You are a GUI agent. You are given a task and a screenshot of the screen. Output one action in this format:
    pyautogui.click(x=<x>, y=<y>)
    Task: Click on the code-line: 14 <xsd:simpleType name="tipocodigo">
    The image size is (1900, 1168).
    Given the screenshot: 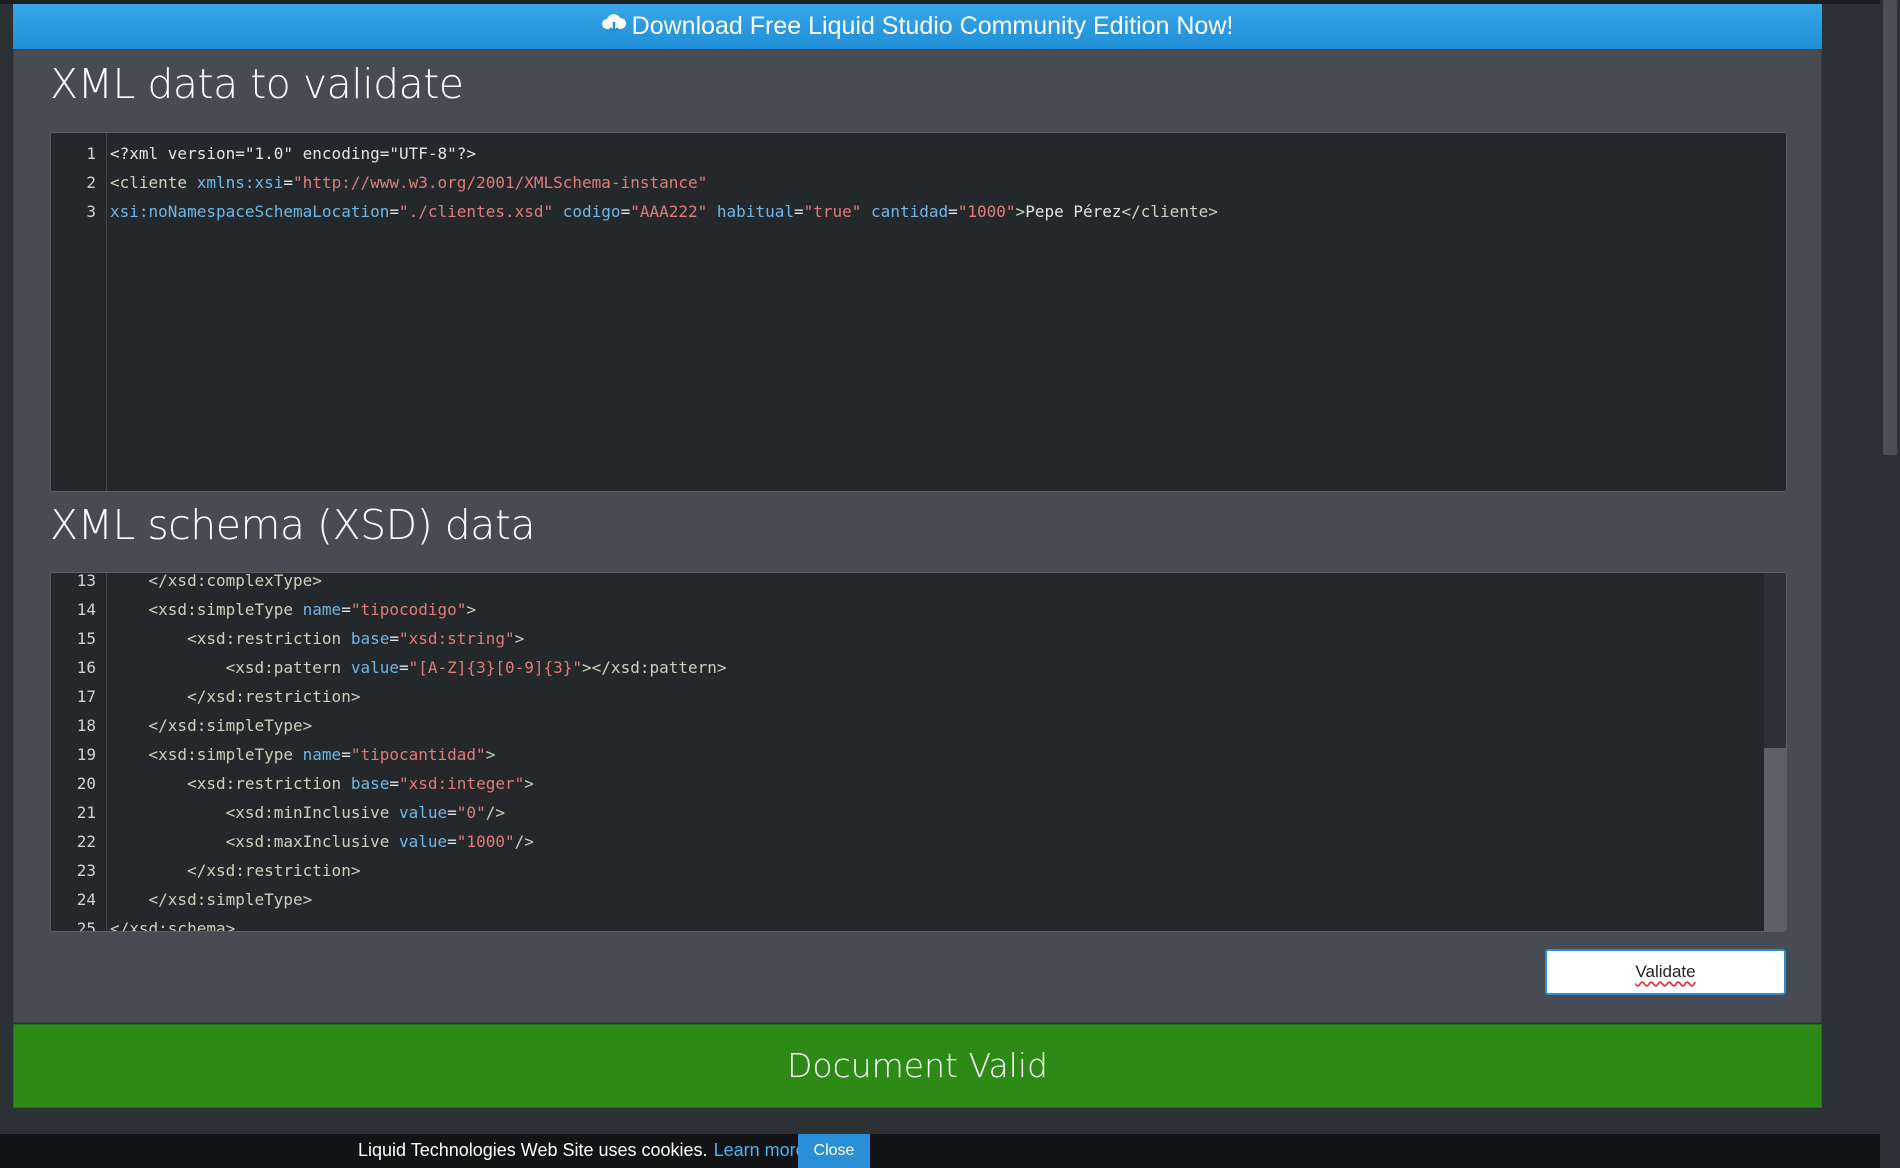 What is the action you would take?
    pyautogui.click(x=263, y=609)
    